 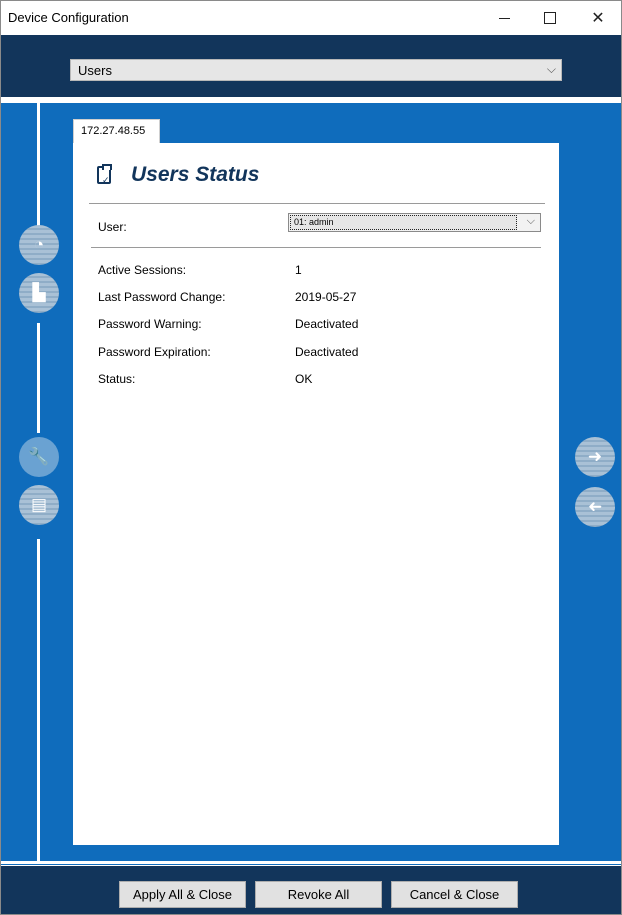 I want to click on password-warning-label: Password Warning:, so click(x=150, y=324).